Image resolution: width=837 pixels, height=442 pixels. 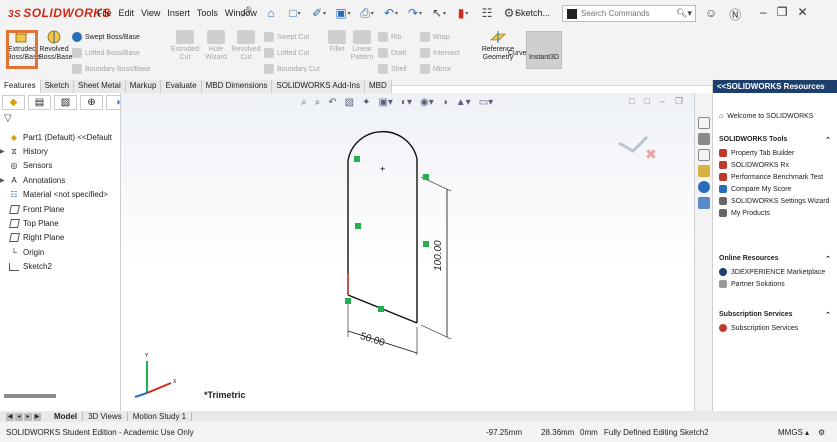 What do you see at coordinates (28, 416) in the screenshot?
I see `next-tab-icon: ▸` at bounding box center [28, 416].